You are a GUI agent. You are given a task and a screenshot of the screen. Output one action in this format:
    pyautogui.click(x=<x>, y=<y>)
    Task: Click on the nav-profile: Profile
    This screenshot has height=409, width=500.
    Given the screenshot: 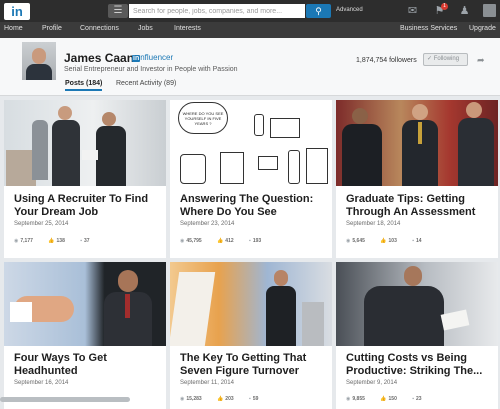 What is the action you would take?
    pyautogui.click(x=52, y=28)
    